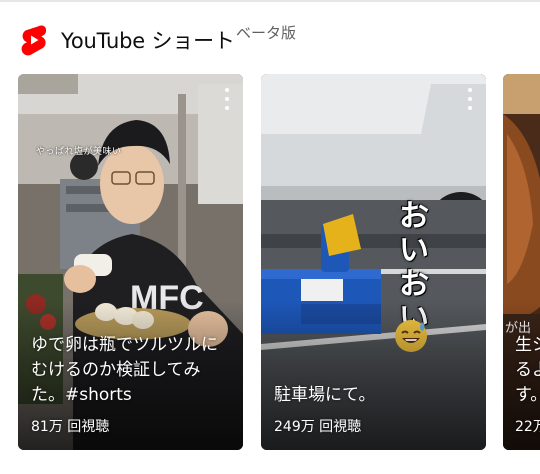 The width and height of the screenshot is (540, 474). I want to click on top-divider, so click(270, 1).